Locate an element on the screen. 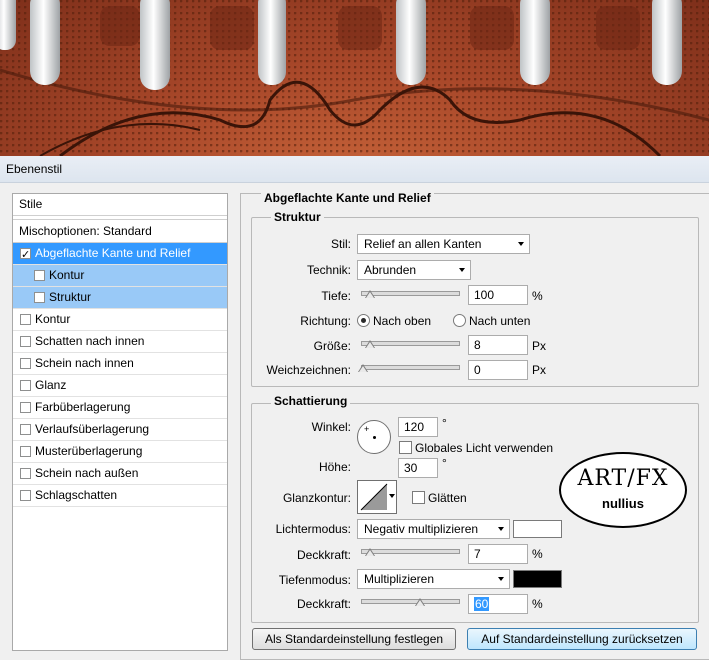 This screenshot has height=660, width=709. reset-default-button: Auf Standardeinstellung zurücksetzen is located at coordinates (582, 639).